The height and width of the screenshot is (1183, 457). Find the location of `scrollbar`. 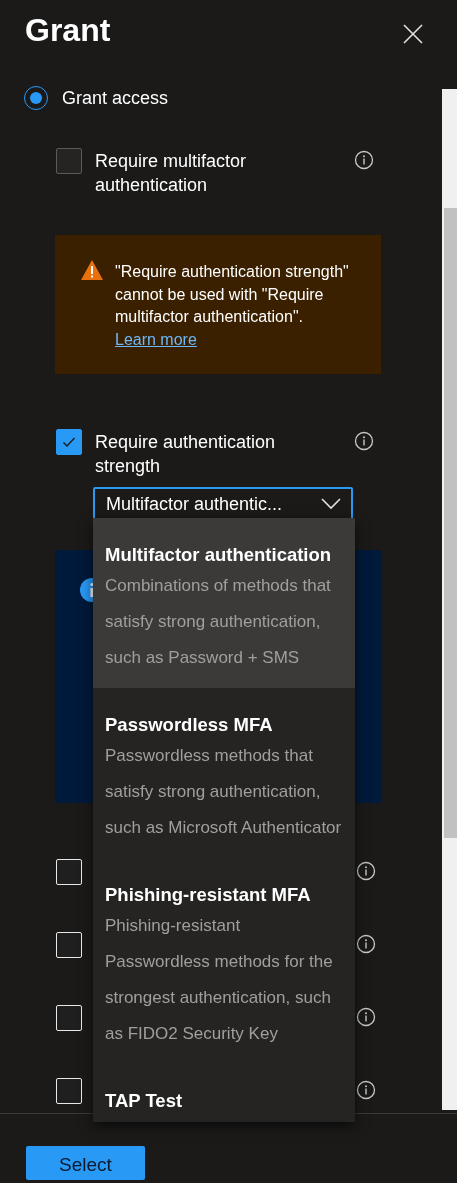

scrollbar is located at coordinates (449, 599).